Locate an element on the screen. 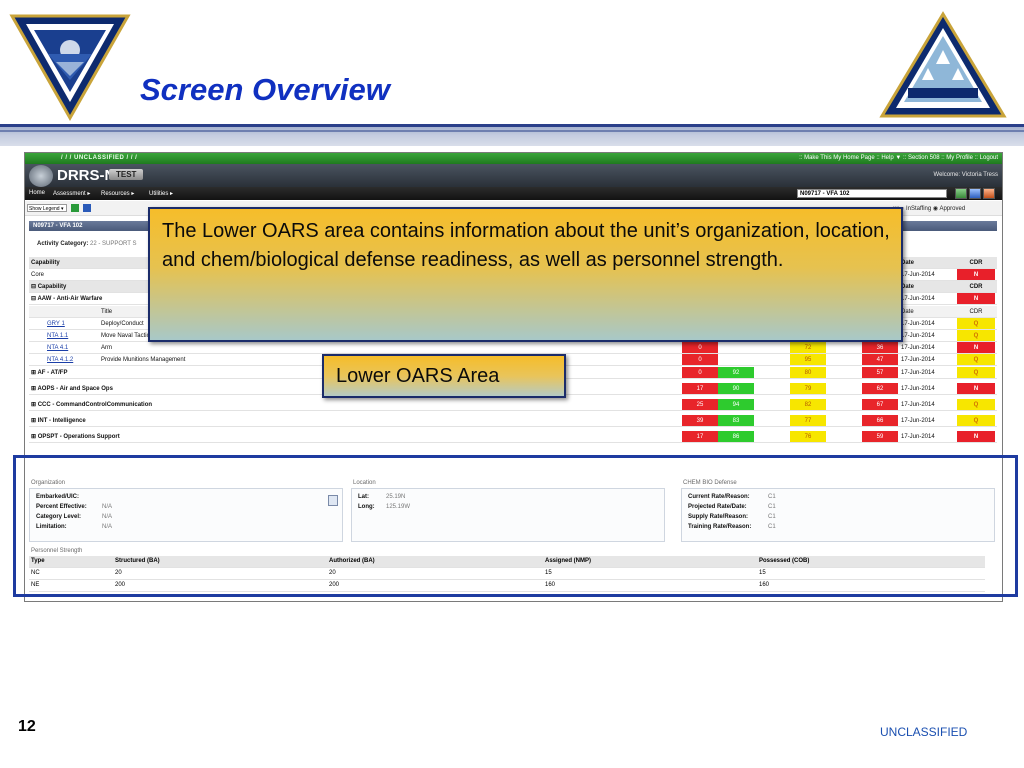  unit-select: N09717 - VFA 102 is located at coordinates (872, 193).